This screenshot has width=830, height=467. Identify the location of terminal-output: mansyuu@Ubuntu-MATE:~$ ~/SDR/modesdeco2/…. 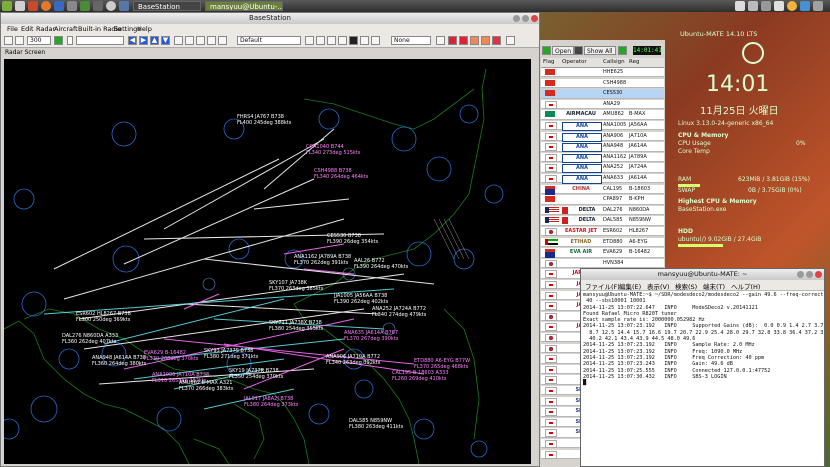
(703, 377).